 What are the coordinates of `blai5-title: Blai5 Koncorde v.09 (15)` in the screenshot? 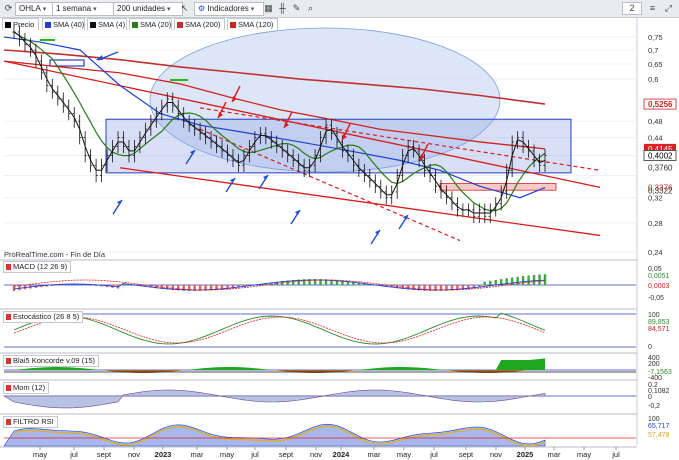 It's located at (51, 361).